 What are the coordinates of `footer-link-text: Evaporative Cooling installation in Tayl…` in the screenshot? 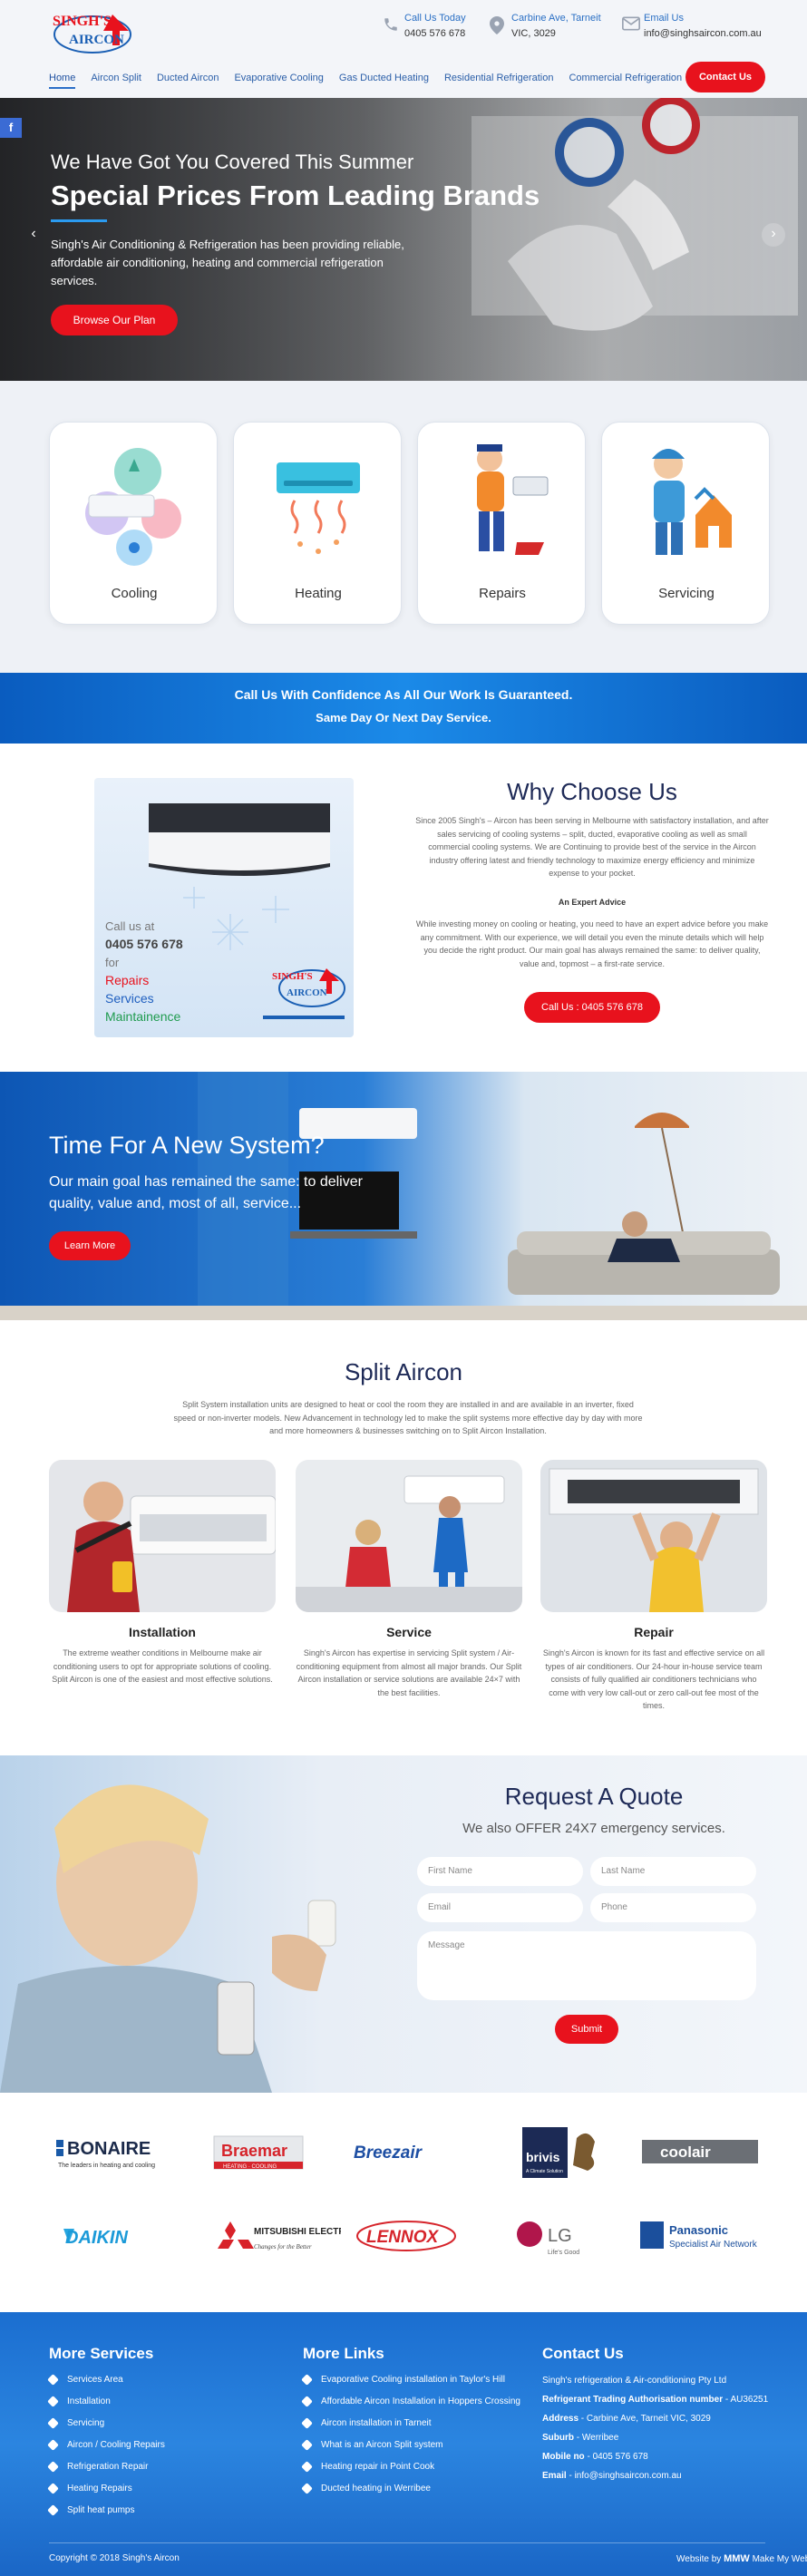 It's located at (413, 2380).